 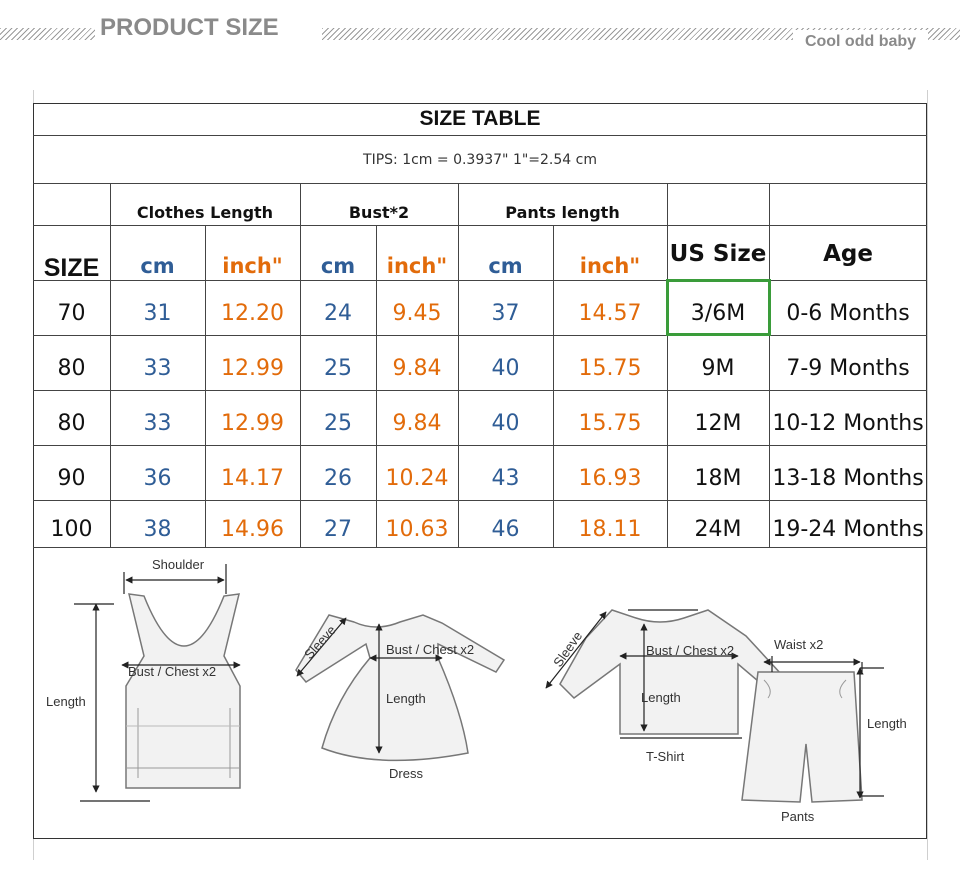 I want to click on cell-clothes-inch: 12.20, so click(x=252, y=313).